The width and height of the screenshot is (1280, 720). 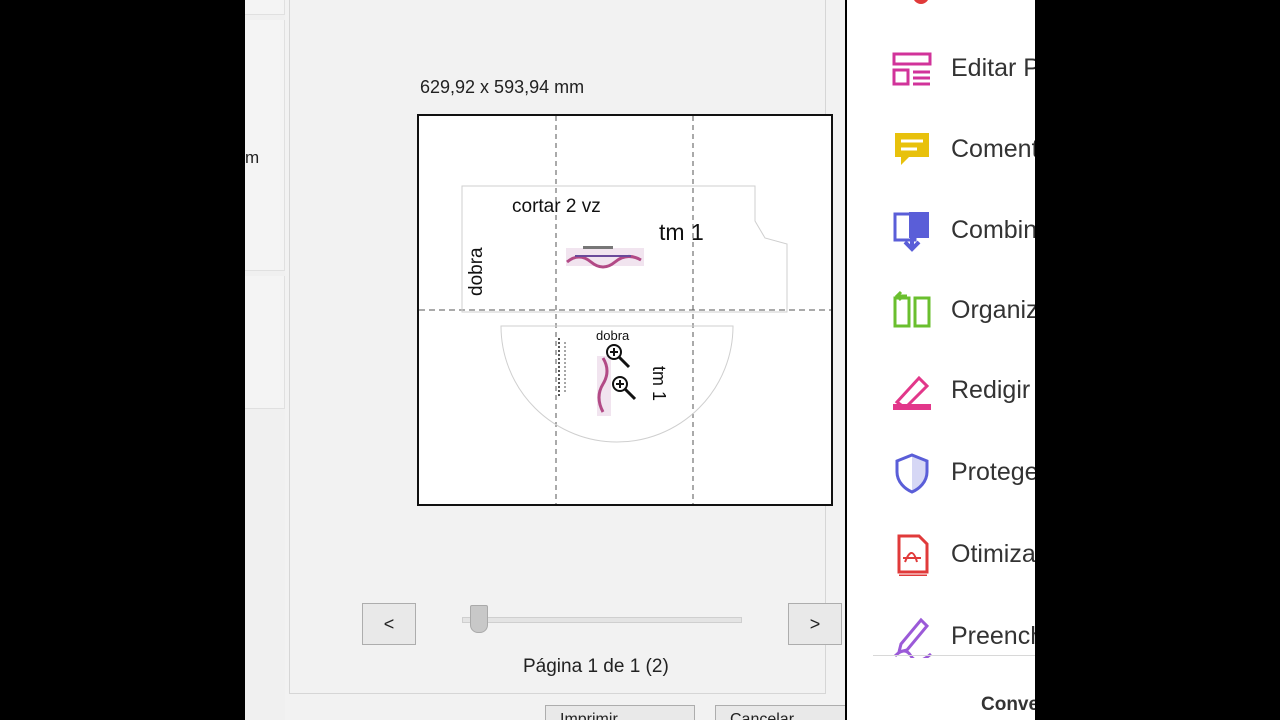 I want to click on organize-pages-icon, so click(x=912, y=309).